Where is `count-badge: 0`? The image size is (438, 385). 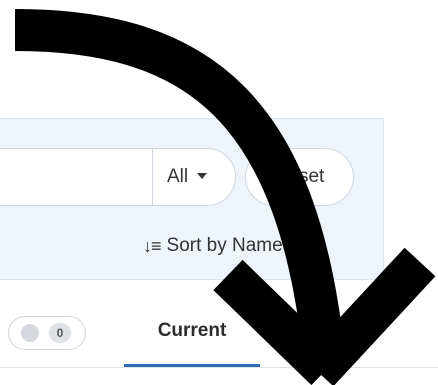
count-badge: 0 is located at coordinates (60, 333).